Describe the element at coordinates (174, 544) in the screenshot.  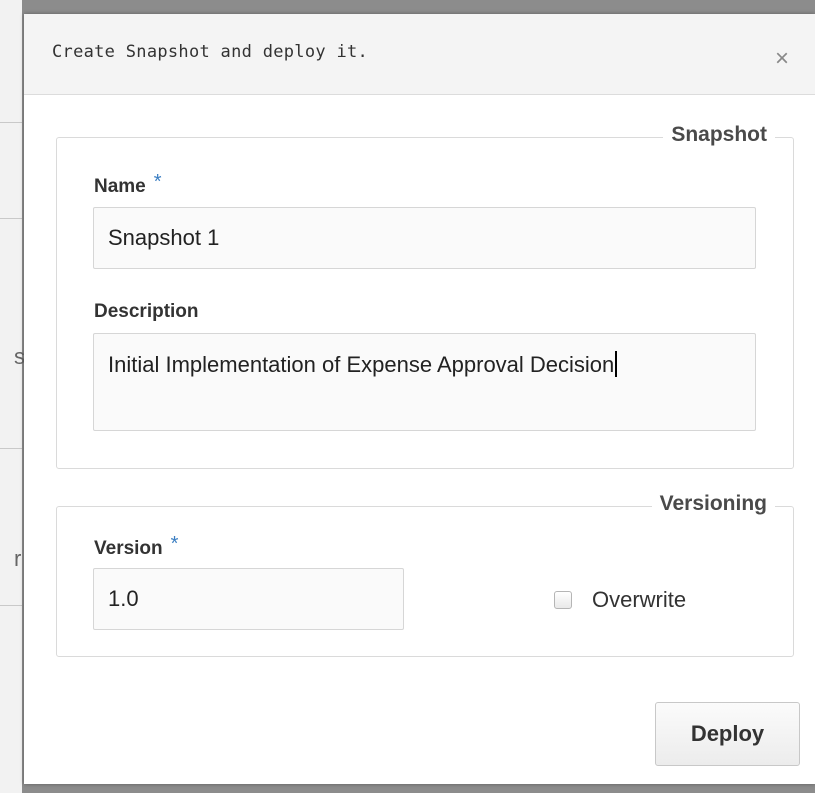
I see `version-required-indicator: *` at that location.